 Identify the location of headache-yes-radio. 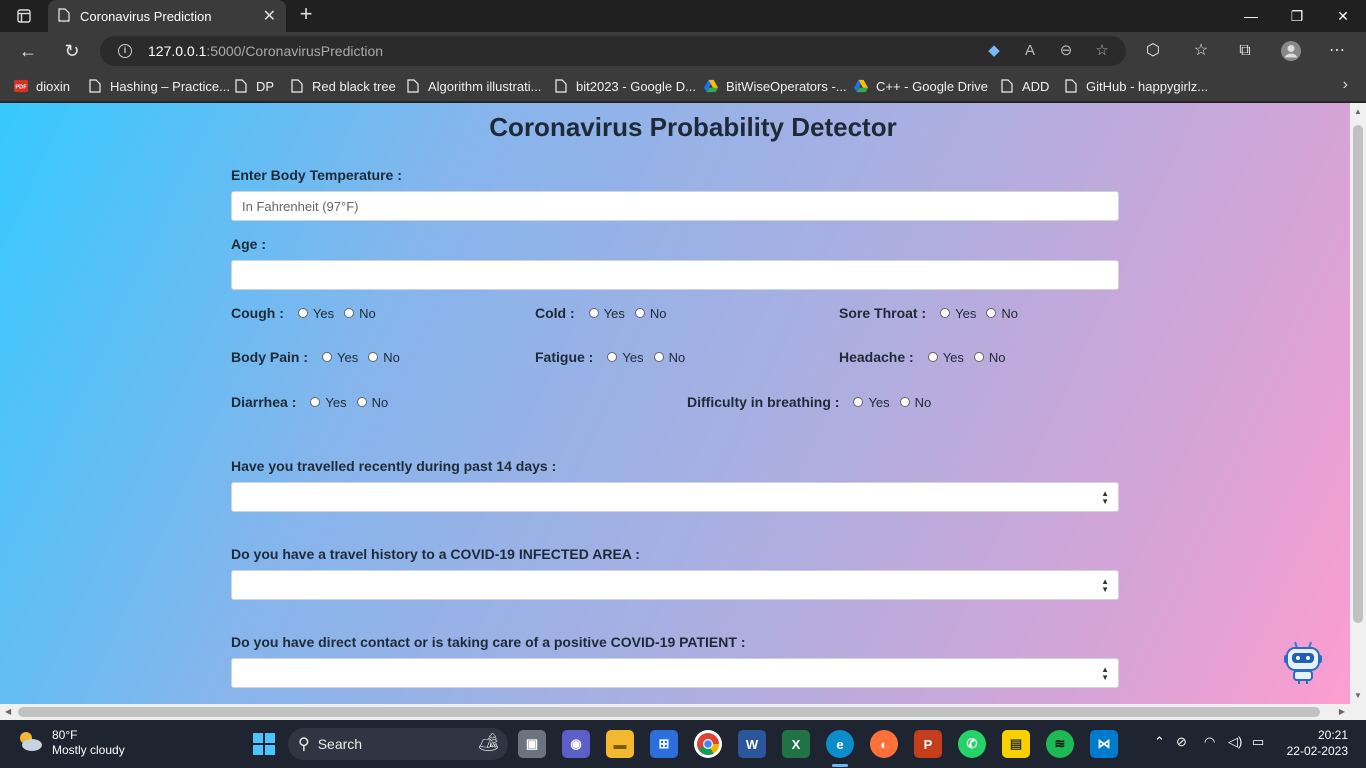
(932, 357).